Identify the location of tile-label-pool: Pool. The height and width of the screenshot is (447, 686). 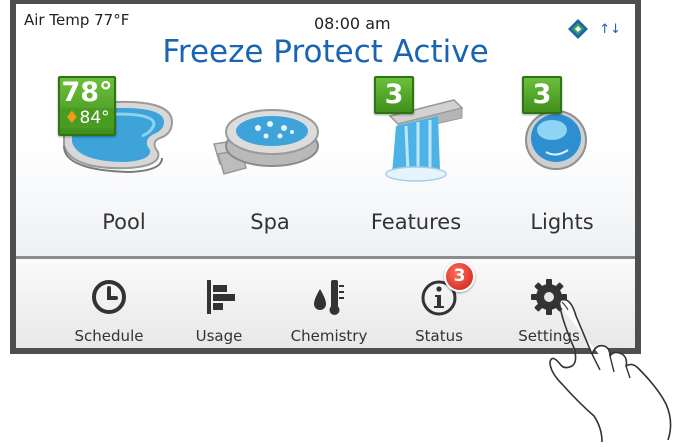
(124, 222).